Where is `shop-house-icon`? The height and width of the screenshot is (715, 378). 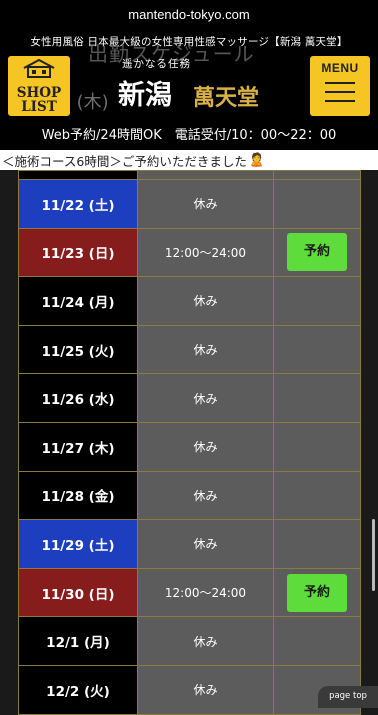 shop-house-icon is located at coordinates (39, 68).